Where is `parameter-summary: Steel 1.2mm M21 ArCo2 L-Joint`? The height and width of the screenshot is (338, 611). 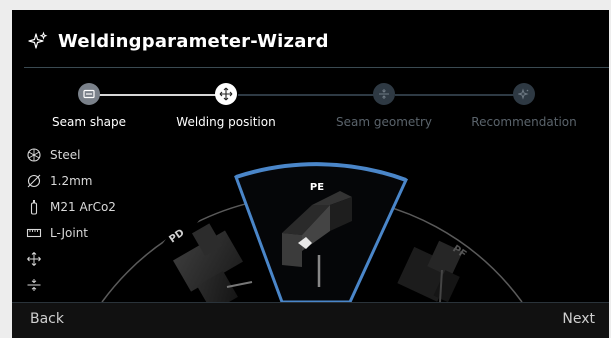 parameter-summary: Steel 1.2mm M21 ArCo2 L-Joint is located at coordinates (71, 220).